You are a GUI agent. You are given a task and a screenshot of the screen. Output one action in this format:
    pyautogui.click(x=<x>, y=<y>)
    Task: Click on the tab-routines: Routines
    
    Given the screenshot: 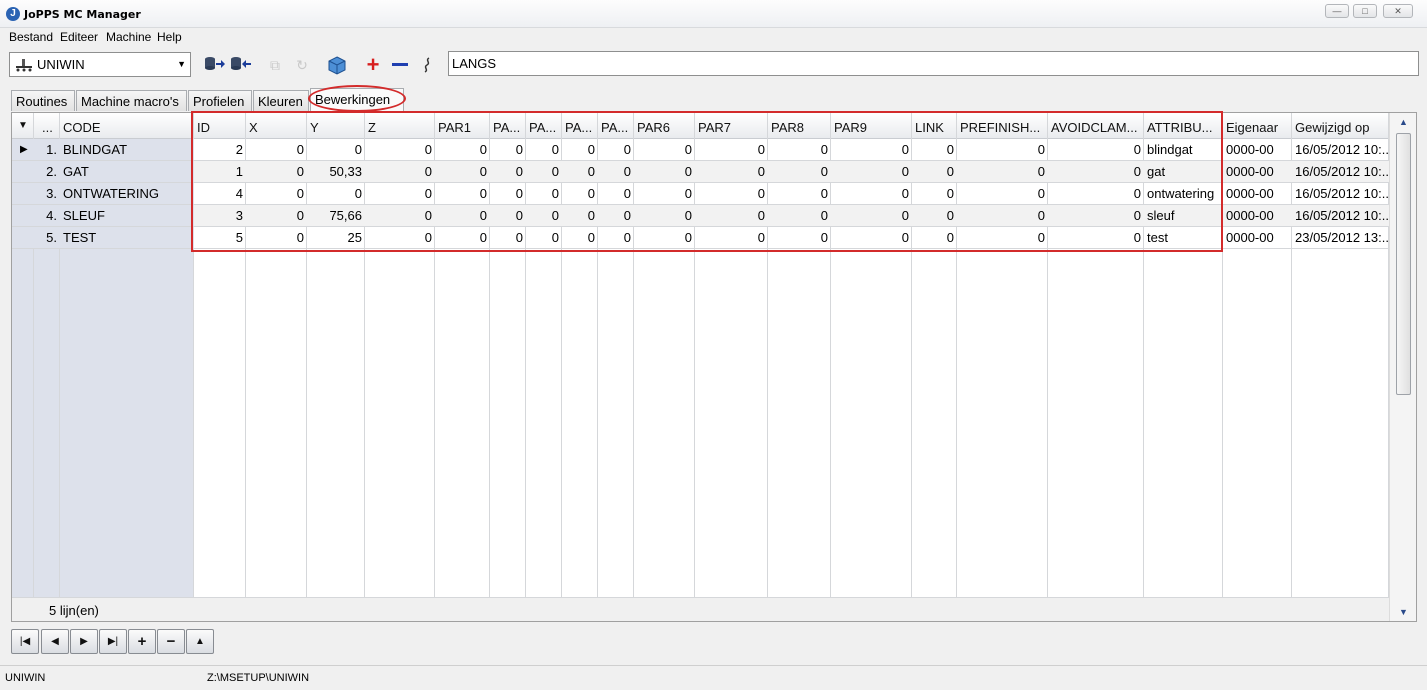 What is the action you would take?
    pyautogui.click(x=43, y=100)
    